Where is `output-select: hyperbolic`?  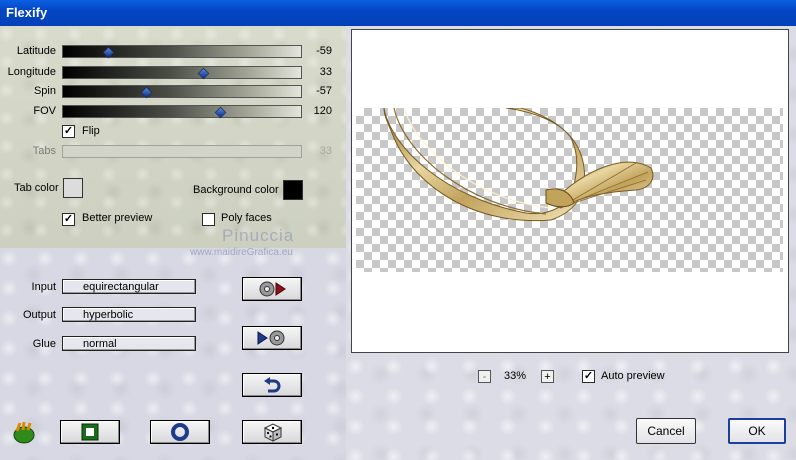 output-select: hyperbolic is located at coordinates (129, 314).